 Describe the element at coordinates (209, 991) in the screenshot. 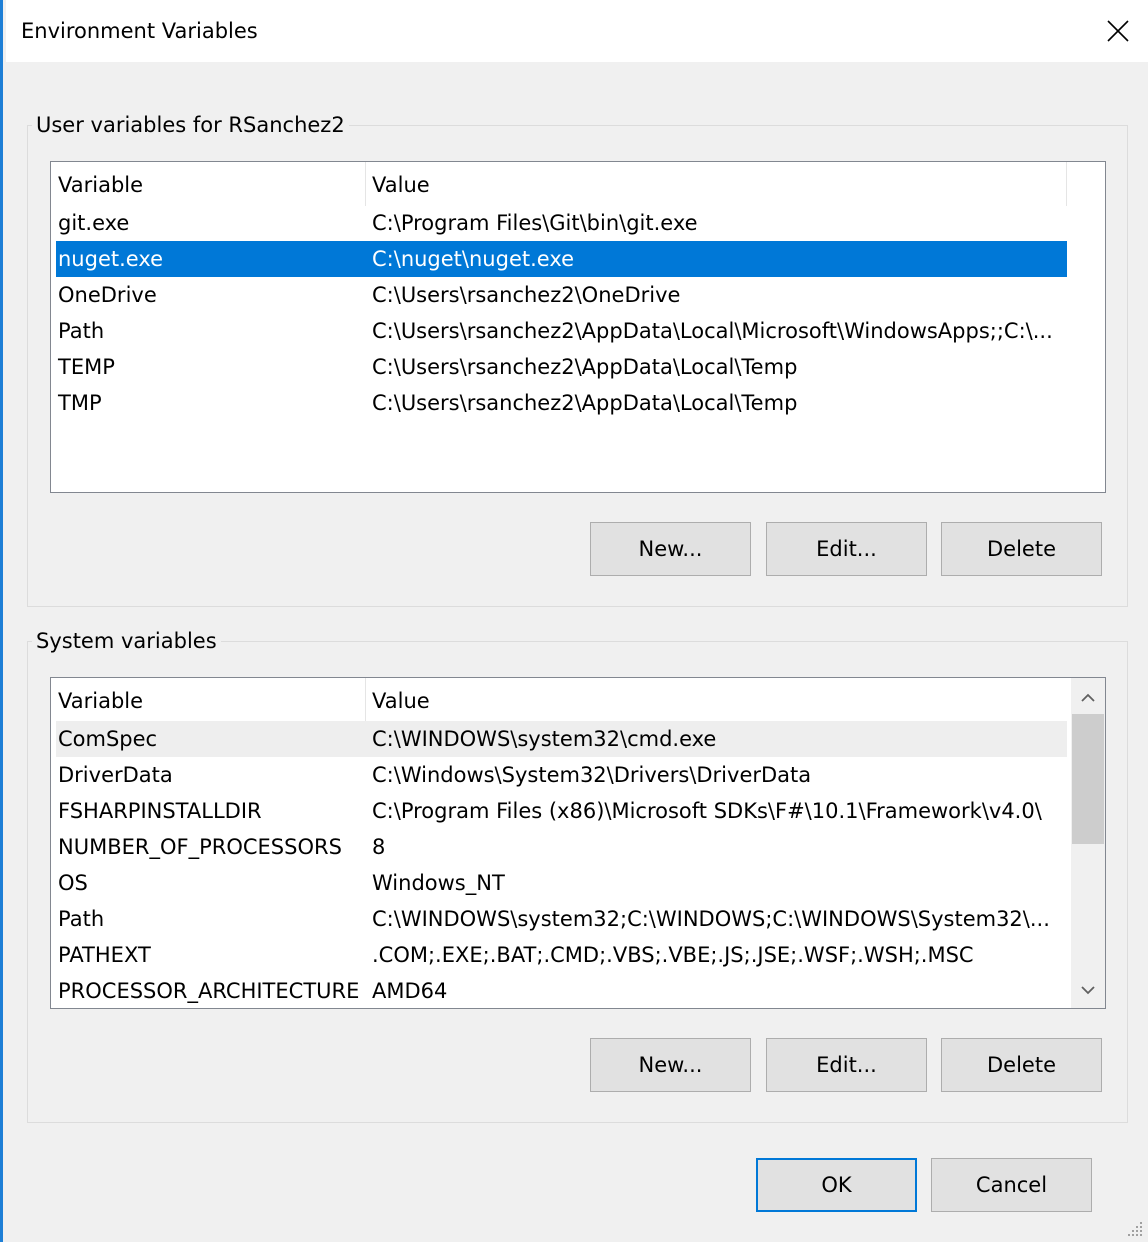

I see `variable-name-cell: PROCESSOR_ARCHITECTURE` at that location.